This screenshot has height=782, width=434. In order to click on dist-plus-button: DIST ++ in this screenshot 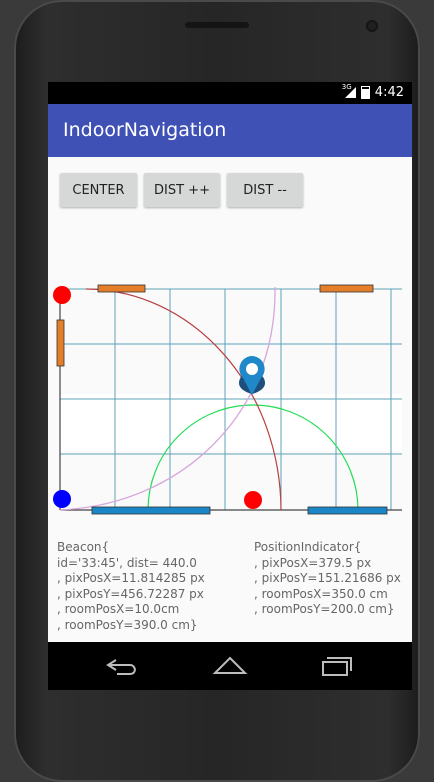, I will do `click(182, 190)`.